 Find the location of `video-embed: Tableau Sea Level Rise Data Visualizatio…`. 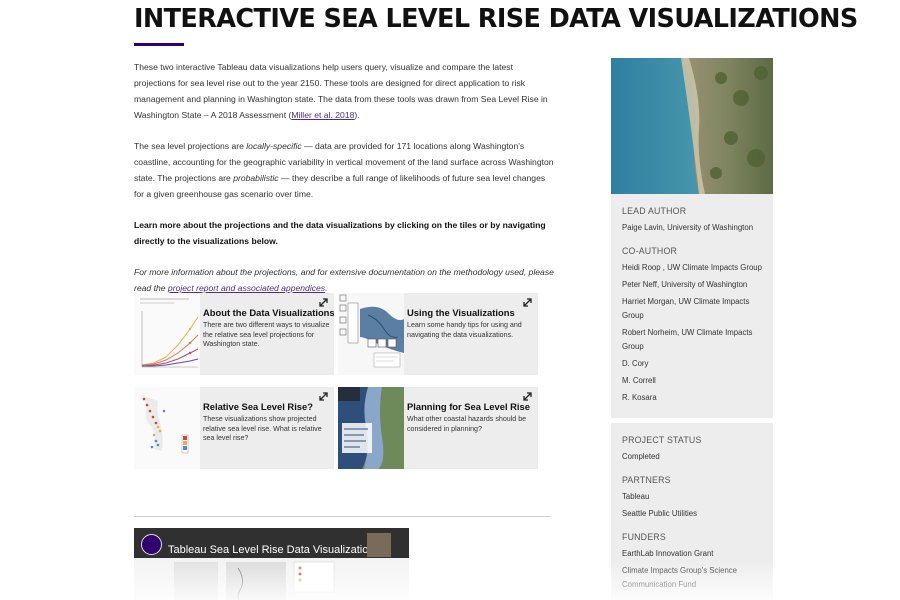

video-embed: Tableau Sea Level Rise Data Visualizatio… is located at coordinates (271, 564).